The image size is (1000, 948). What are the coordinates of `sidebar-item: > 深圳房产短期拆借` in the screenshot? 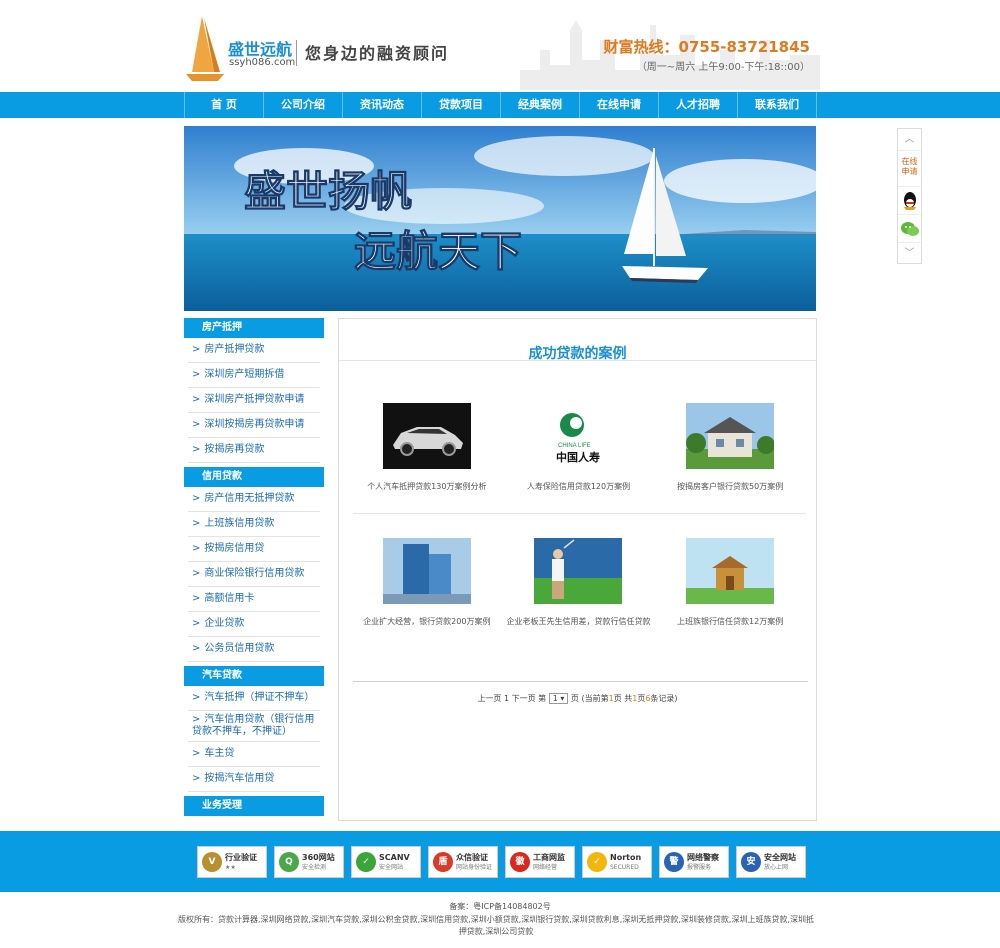 It's located at (254, 375).